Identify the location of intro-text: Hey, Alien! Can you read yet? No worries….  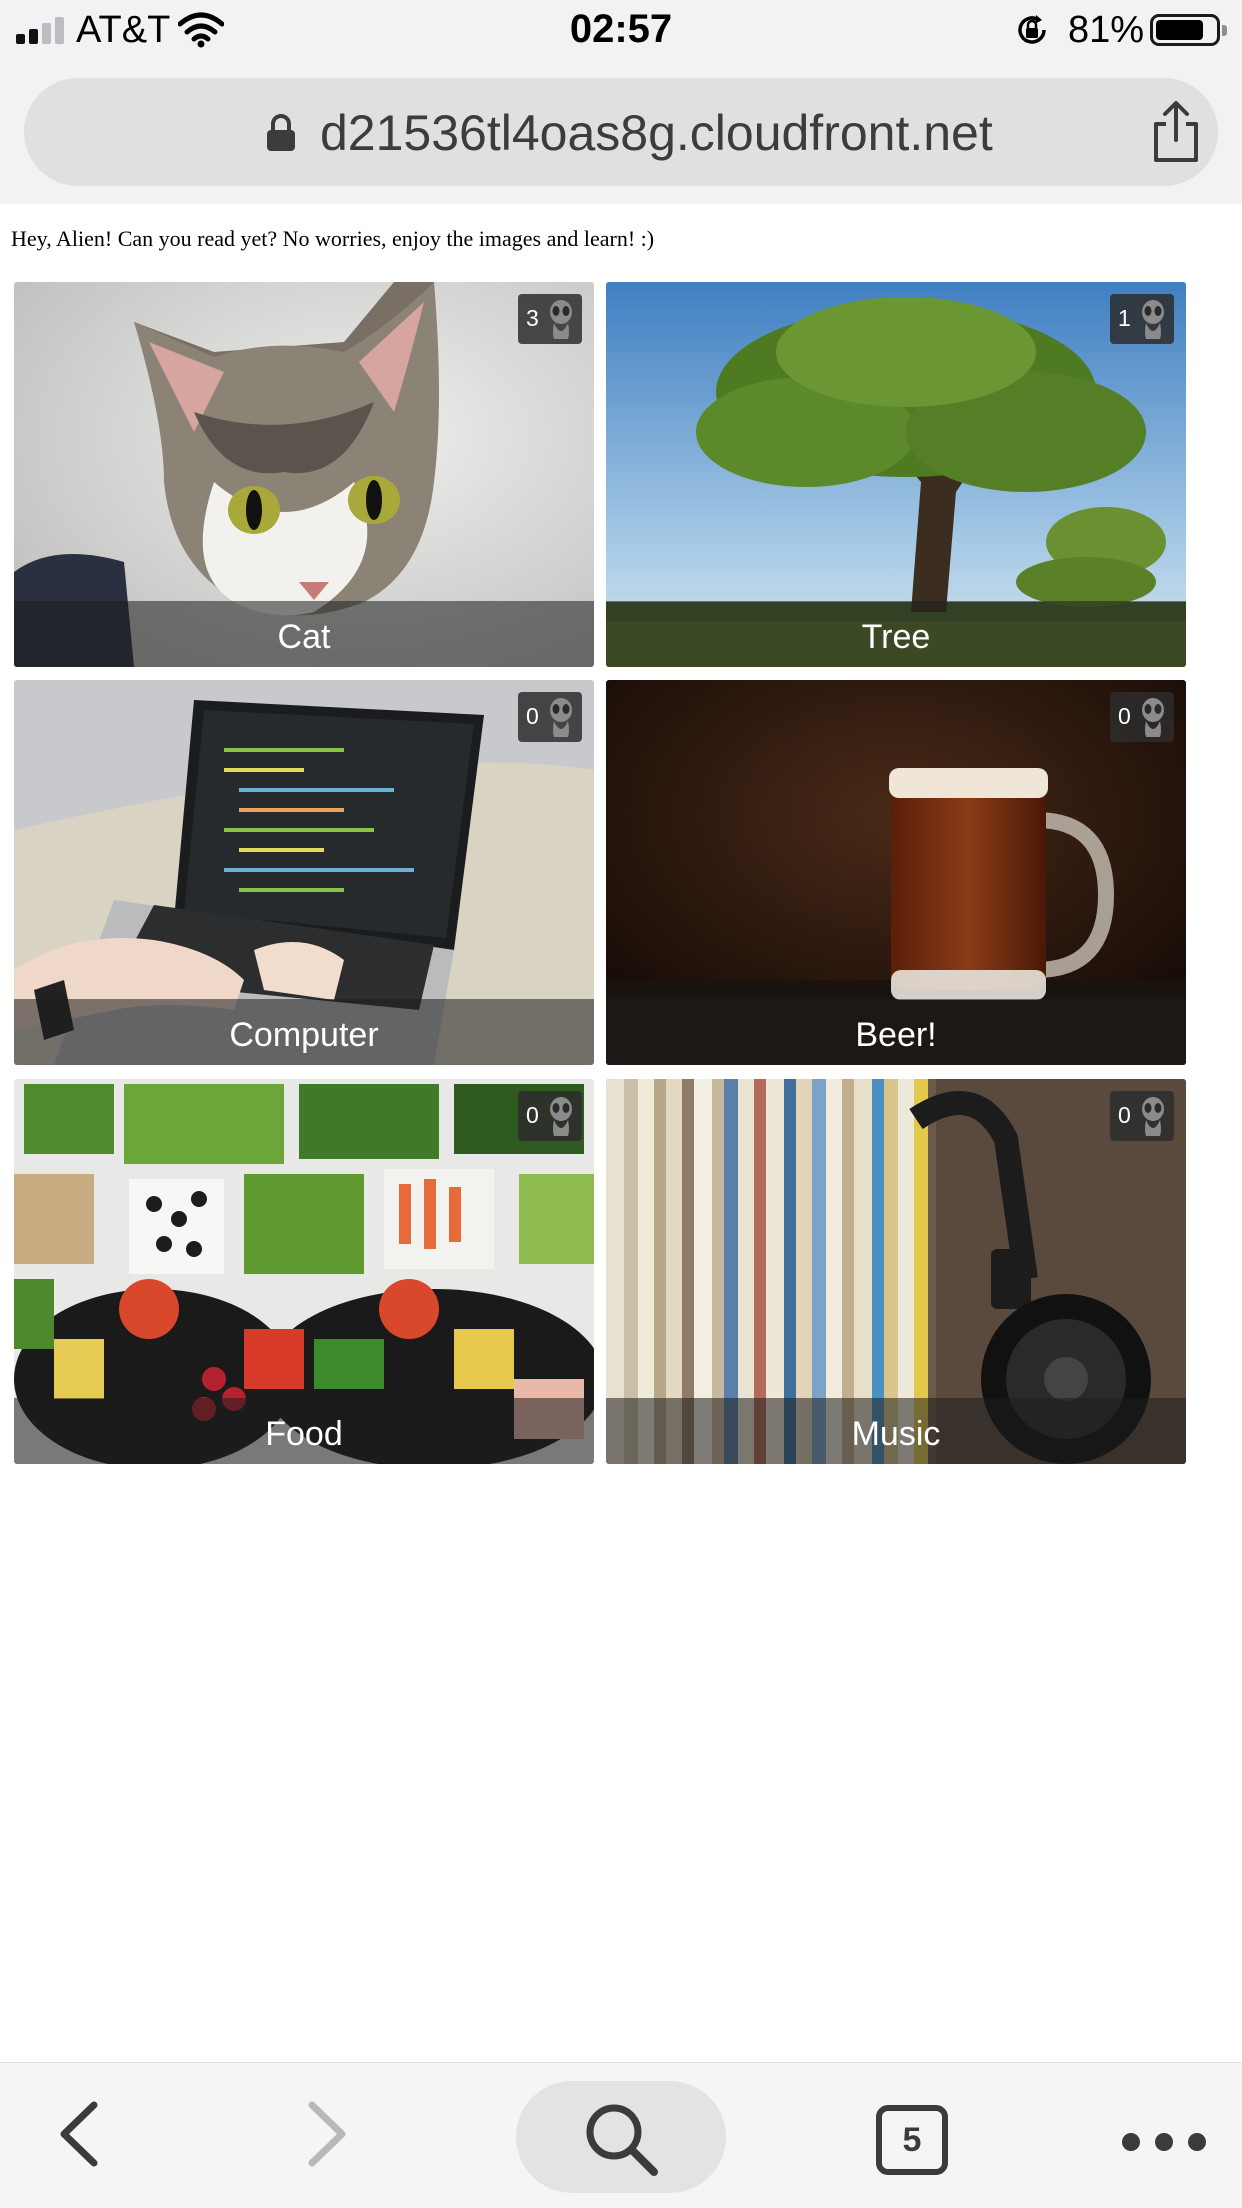
(333, 238).